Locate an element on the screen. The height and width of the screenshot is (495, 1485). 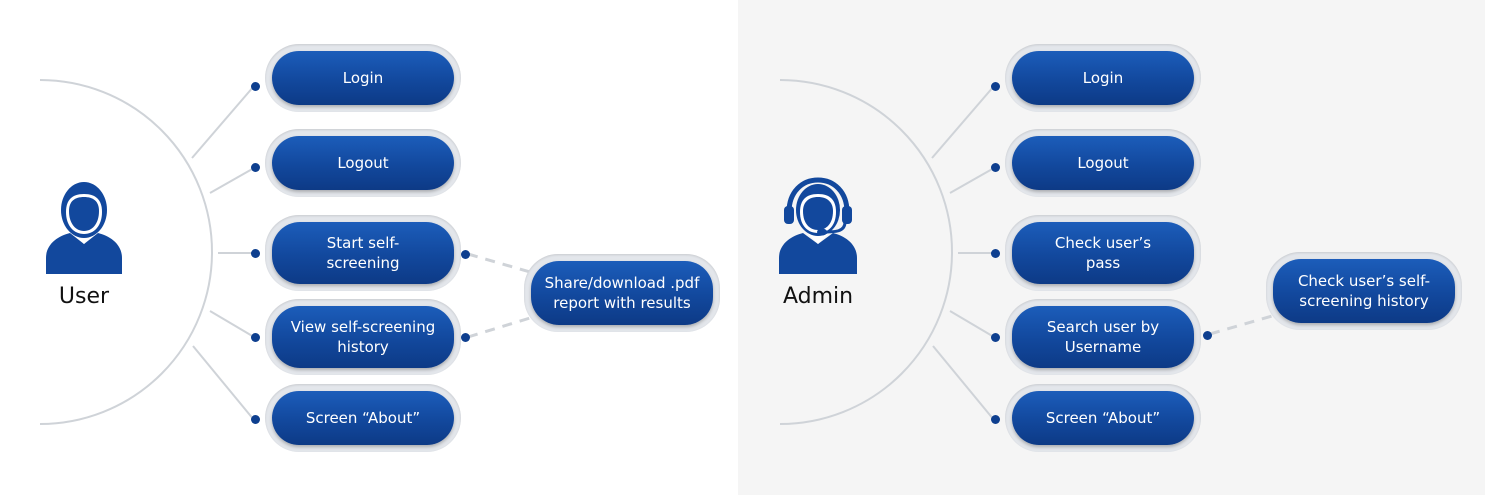
user-result-report-button: Share/download .pdf report with results is located at coordinates (622, 293).